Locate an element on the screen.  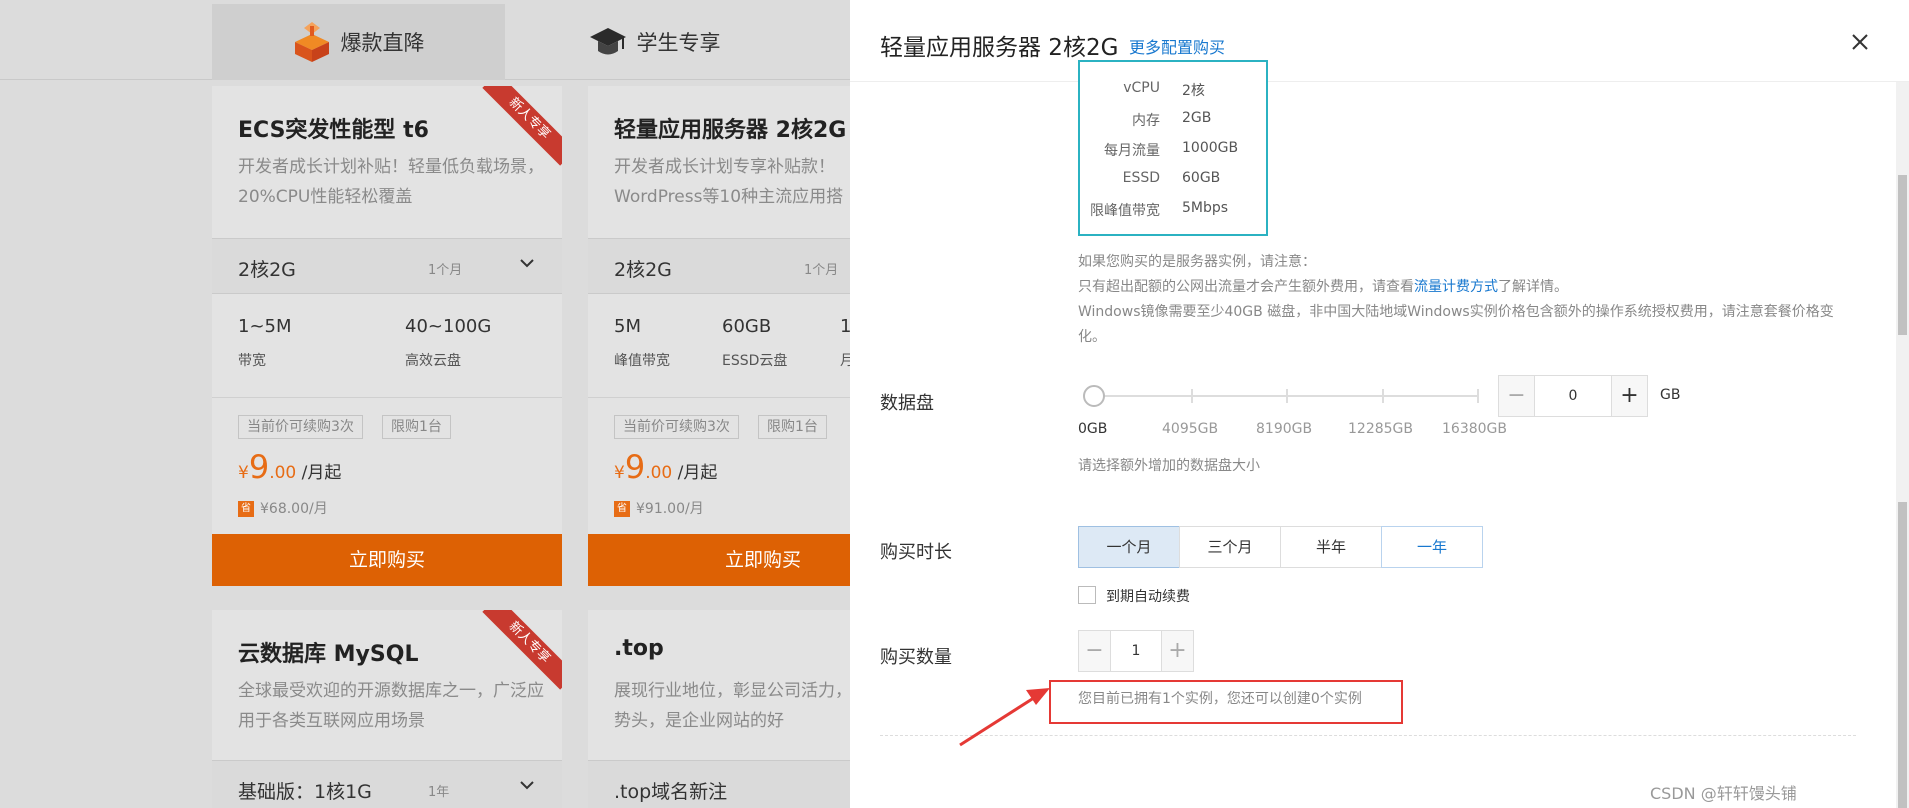
tab-label: 学生专享 is located at coordinates (678, 43).